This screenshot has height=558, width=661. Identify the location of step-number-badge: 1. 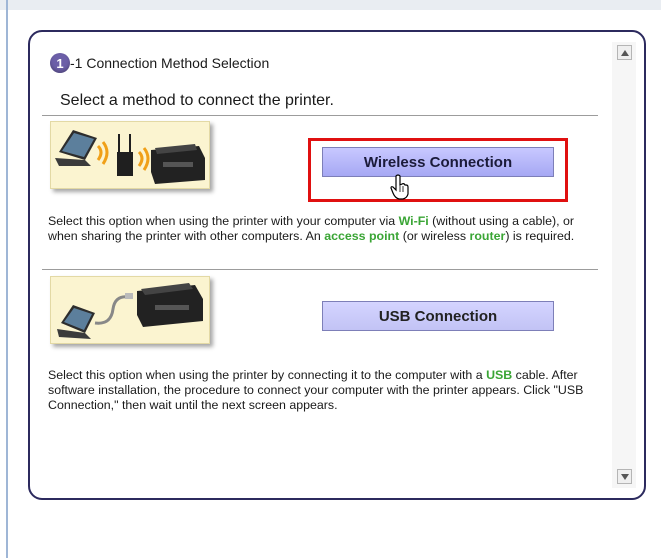
(60, 63).